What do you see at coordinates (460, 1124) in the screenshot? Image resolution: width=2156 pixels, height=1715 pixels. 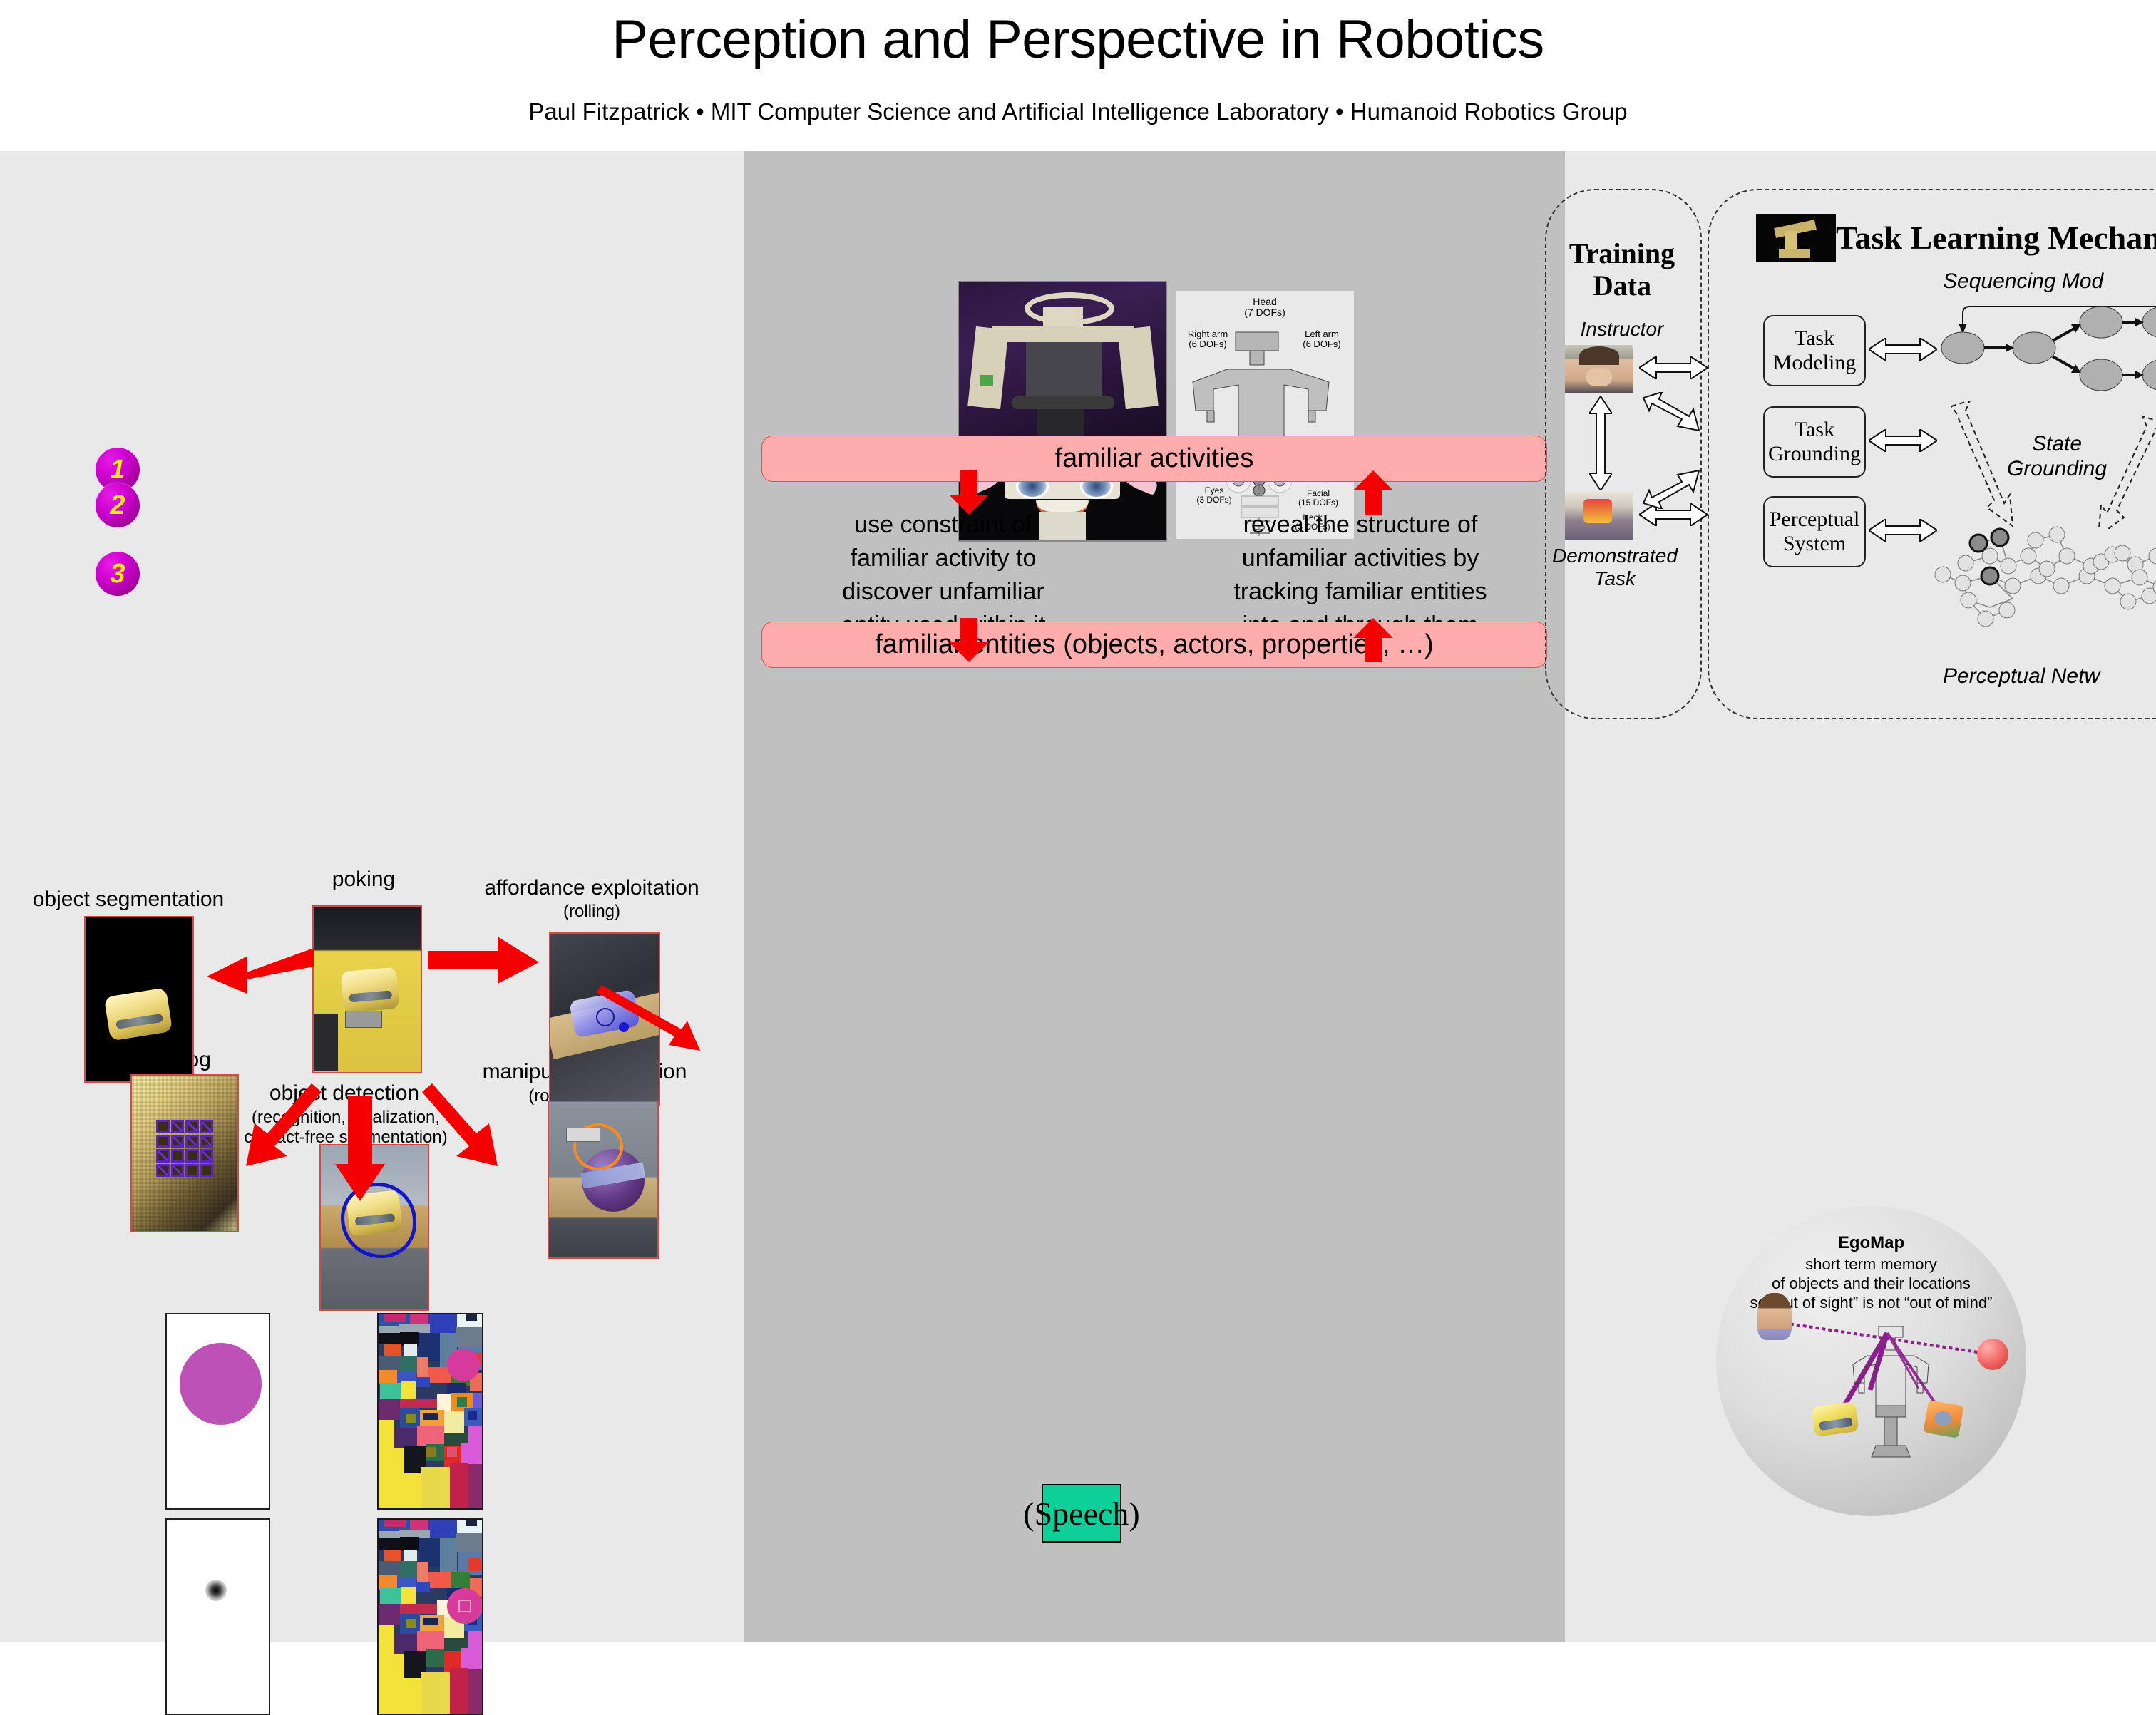 I see `arrow-poking-to-manipulator` at bounding box center [460, 1124].